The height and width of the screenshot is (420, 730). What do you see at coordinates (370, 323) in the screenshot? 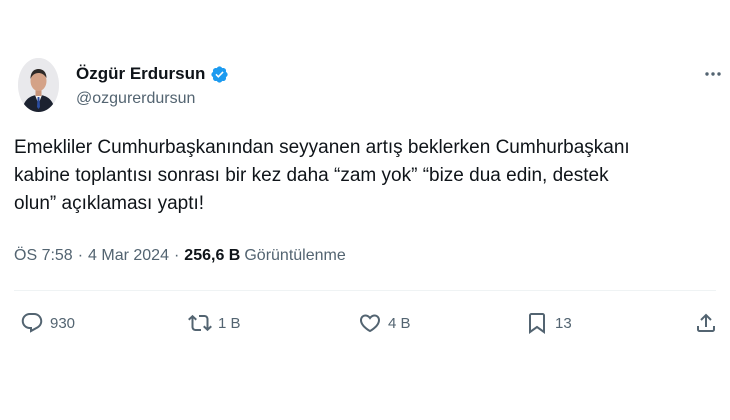
I see `heart-icon` at bounding box center [370, 323].